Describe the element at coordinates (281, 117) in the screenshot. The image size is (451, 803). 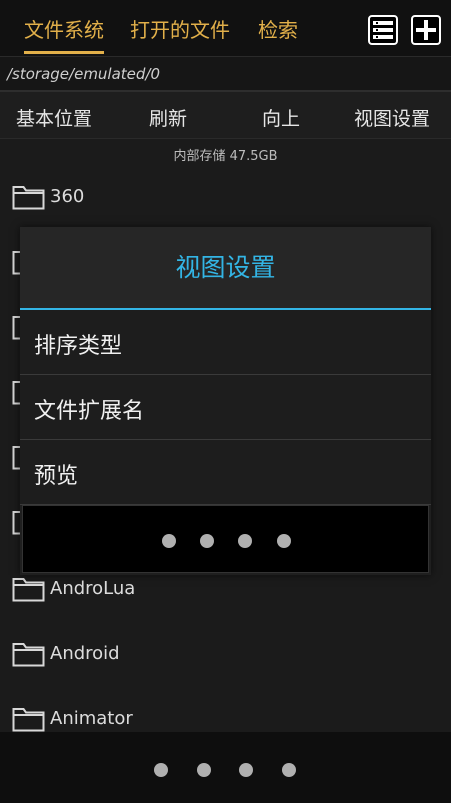
I see `up-button: 向上` at that location.